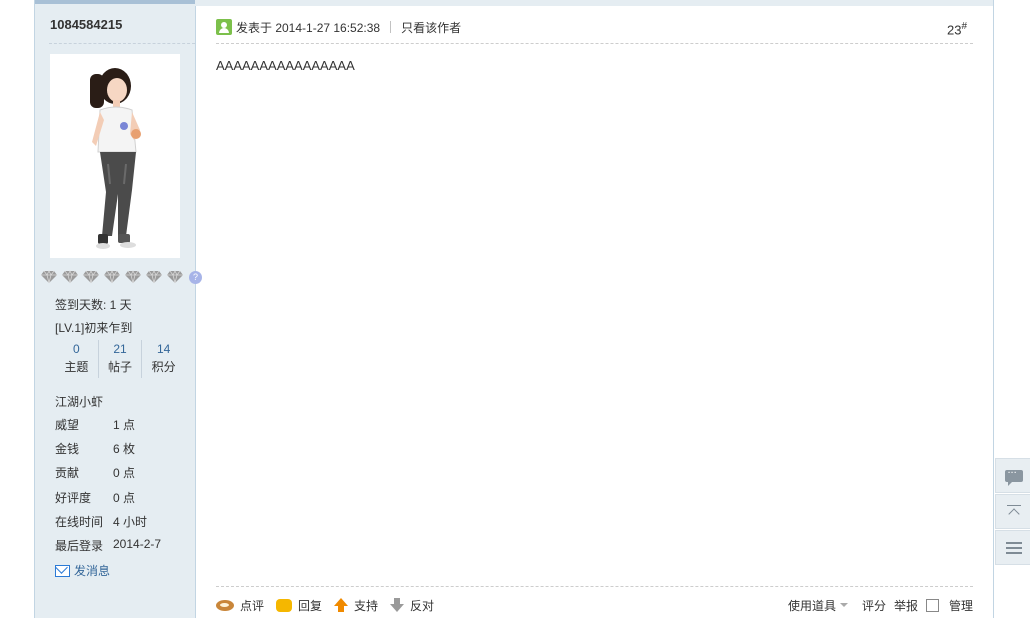  Describe the element at coordinates (95, 498) in the screenshot. I see `info-row-rating: 好评度 0 点` at that location.